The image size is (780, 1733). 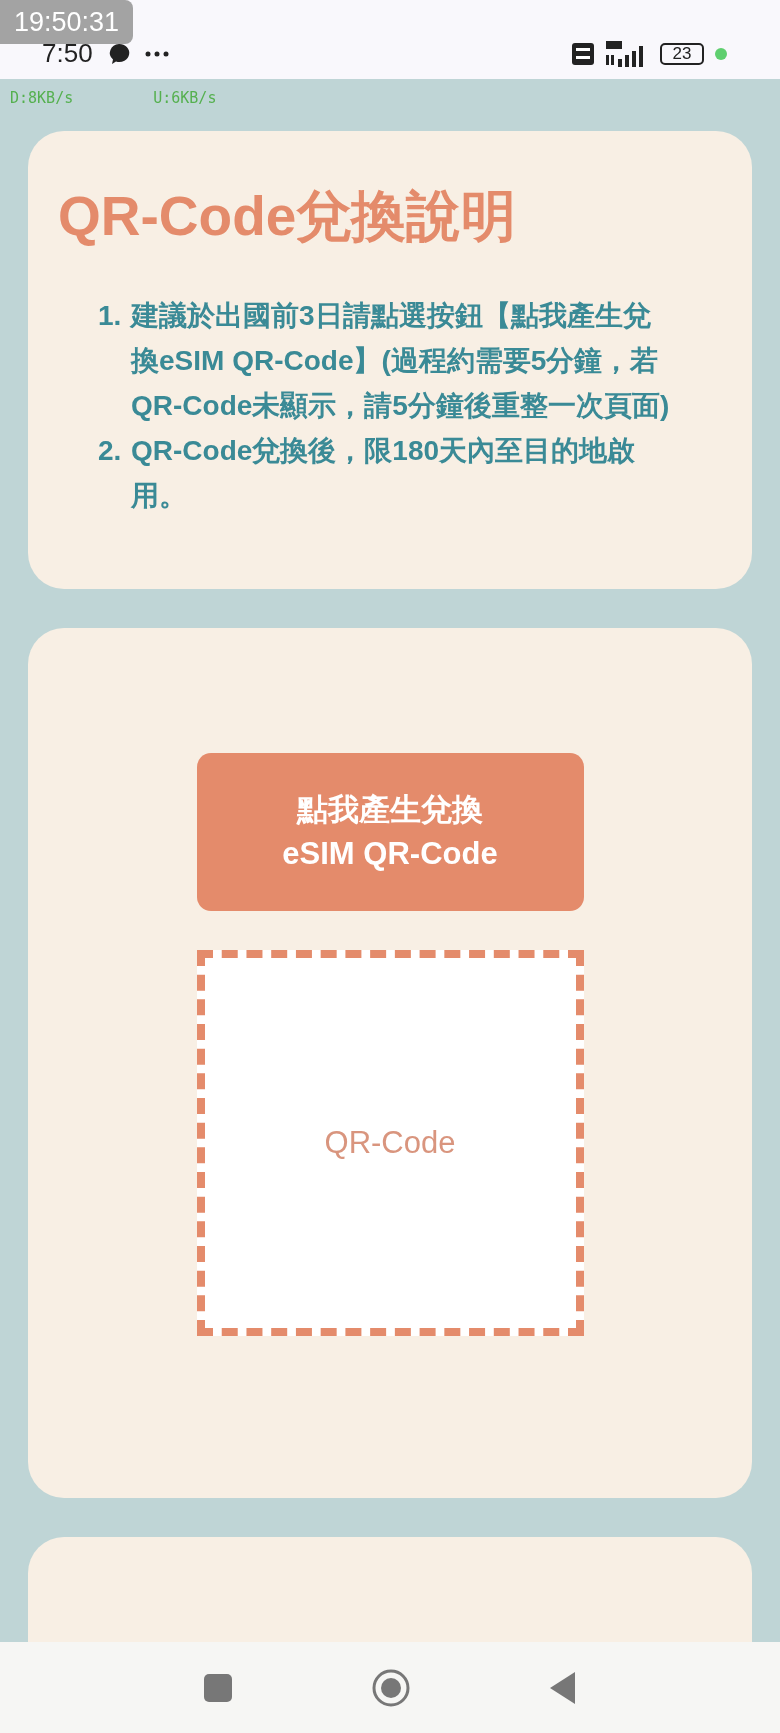 What do you see at coordinates (721, 53) in the screenshot?
I see `status-dot-icon` at bounding box center [721, 53].